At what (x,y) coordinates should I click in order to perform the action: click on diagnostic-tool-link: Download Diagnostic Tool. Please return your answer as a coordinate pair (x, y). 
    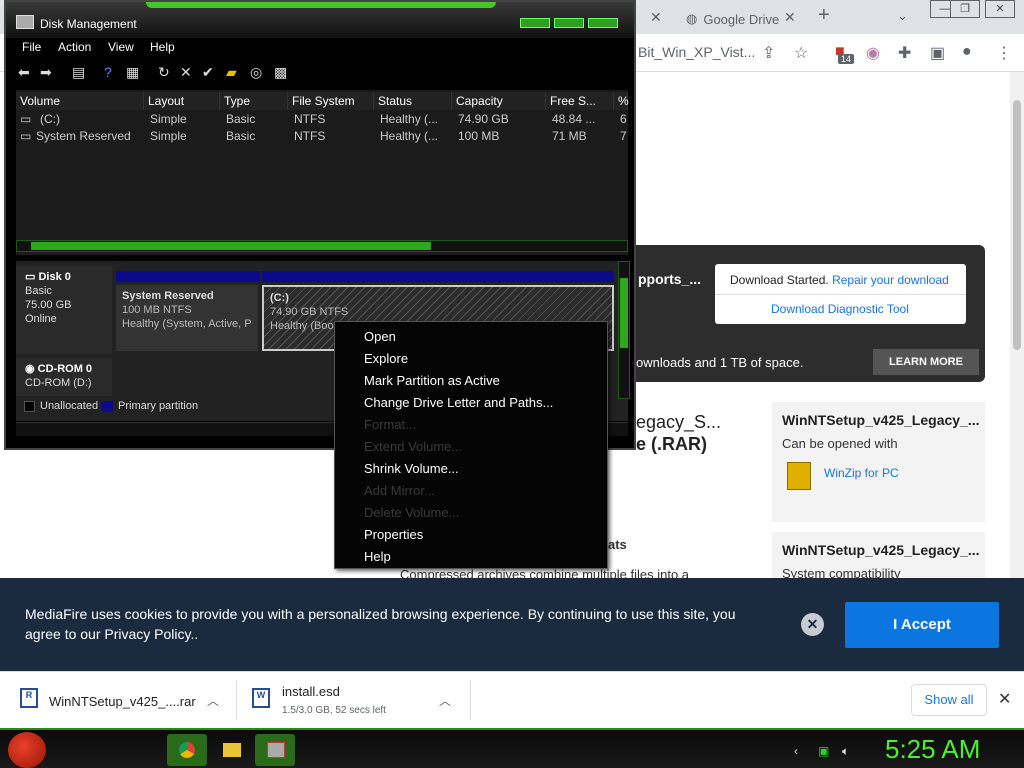
    Looking at the image, I should click on (840, 309).